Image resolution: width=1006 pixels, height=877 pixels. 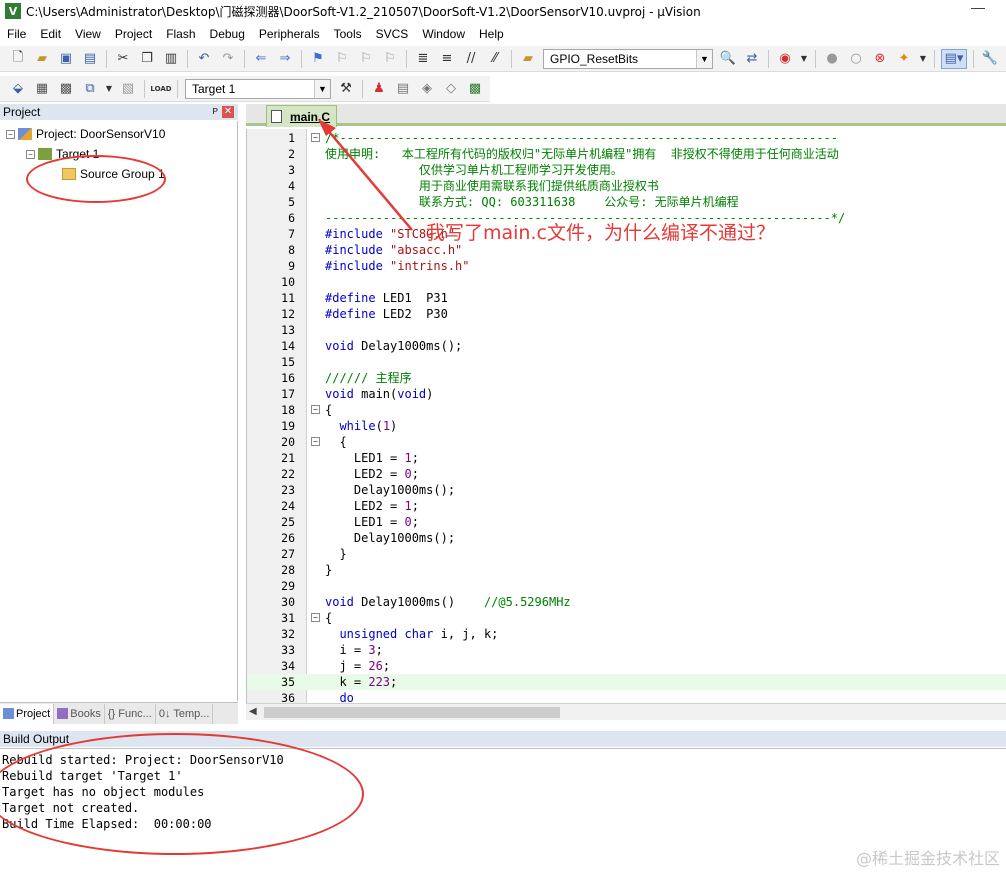 I want to click on annotation-arrow, so click(x=365, y=175).